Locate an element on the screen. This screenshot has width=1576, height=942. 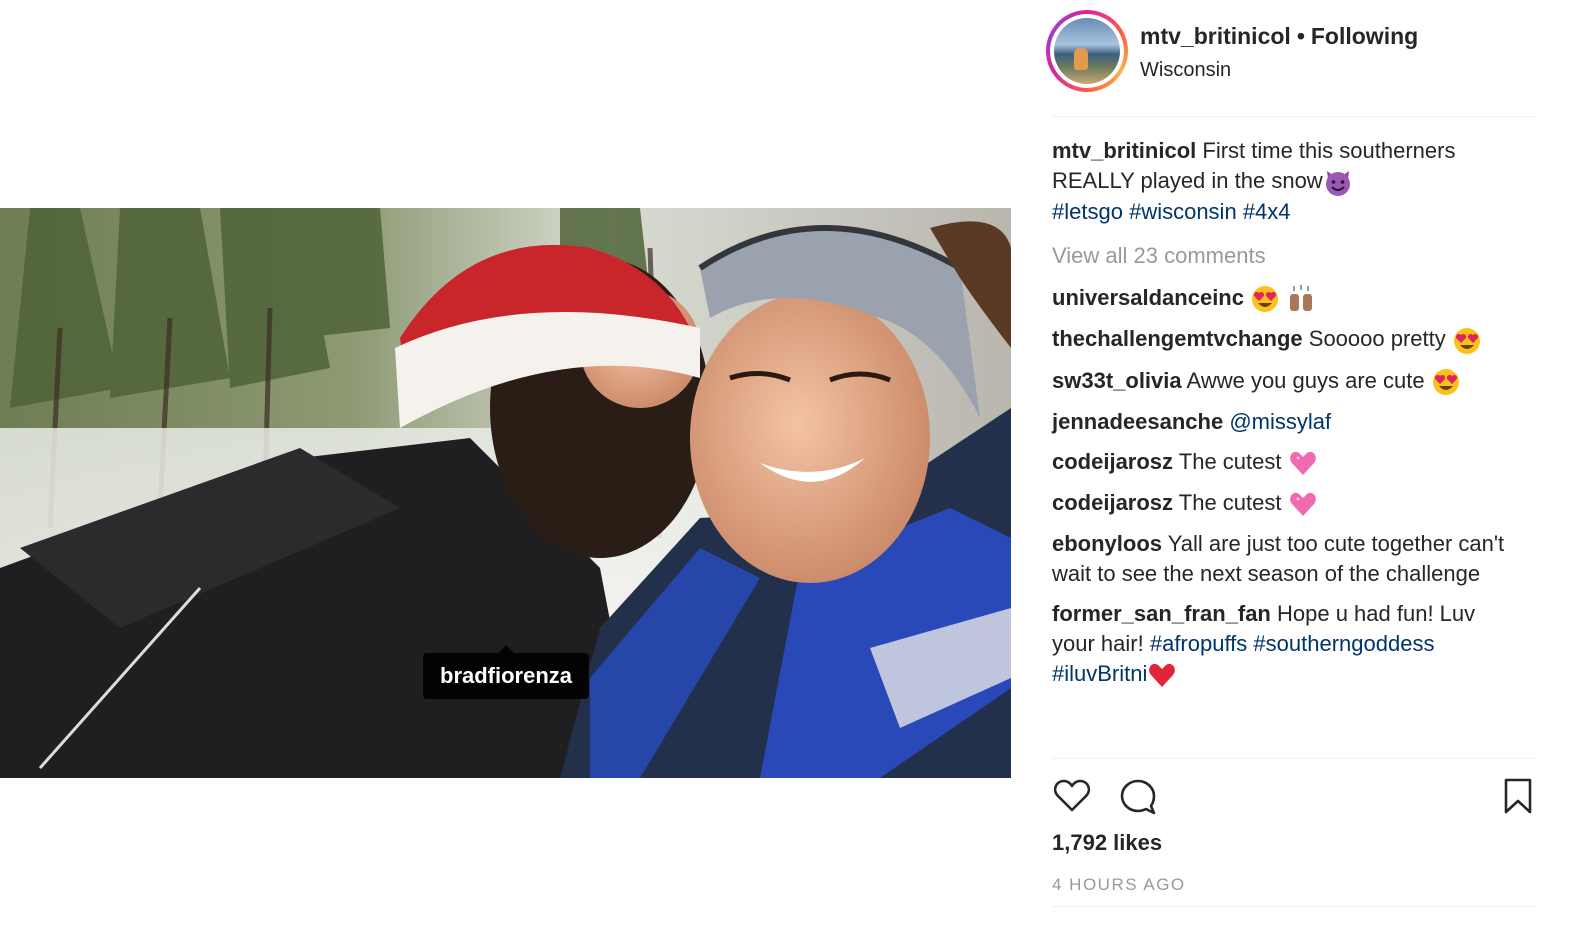
user-tag: bradfiorenza is located at coordinates (506, 672).